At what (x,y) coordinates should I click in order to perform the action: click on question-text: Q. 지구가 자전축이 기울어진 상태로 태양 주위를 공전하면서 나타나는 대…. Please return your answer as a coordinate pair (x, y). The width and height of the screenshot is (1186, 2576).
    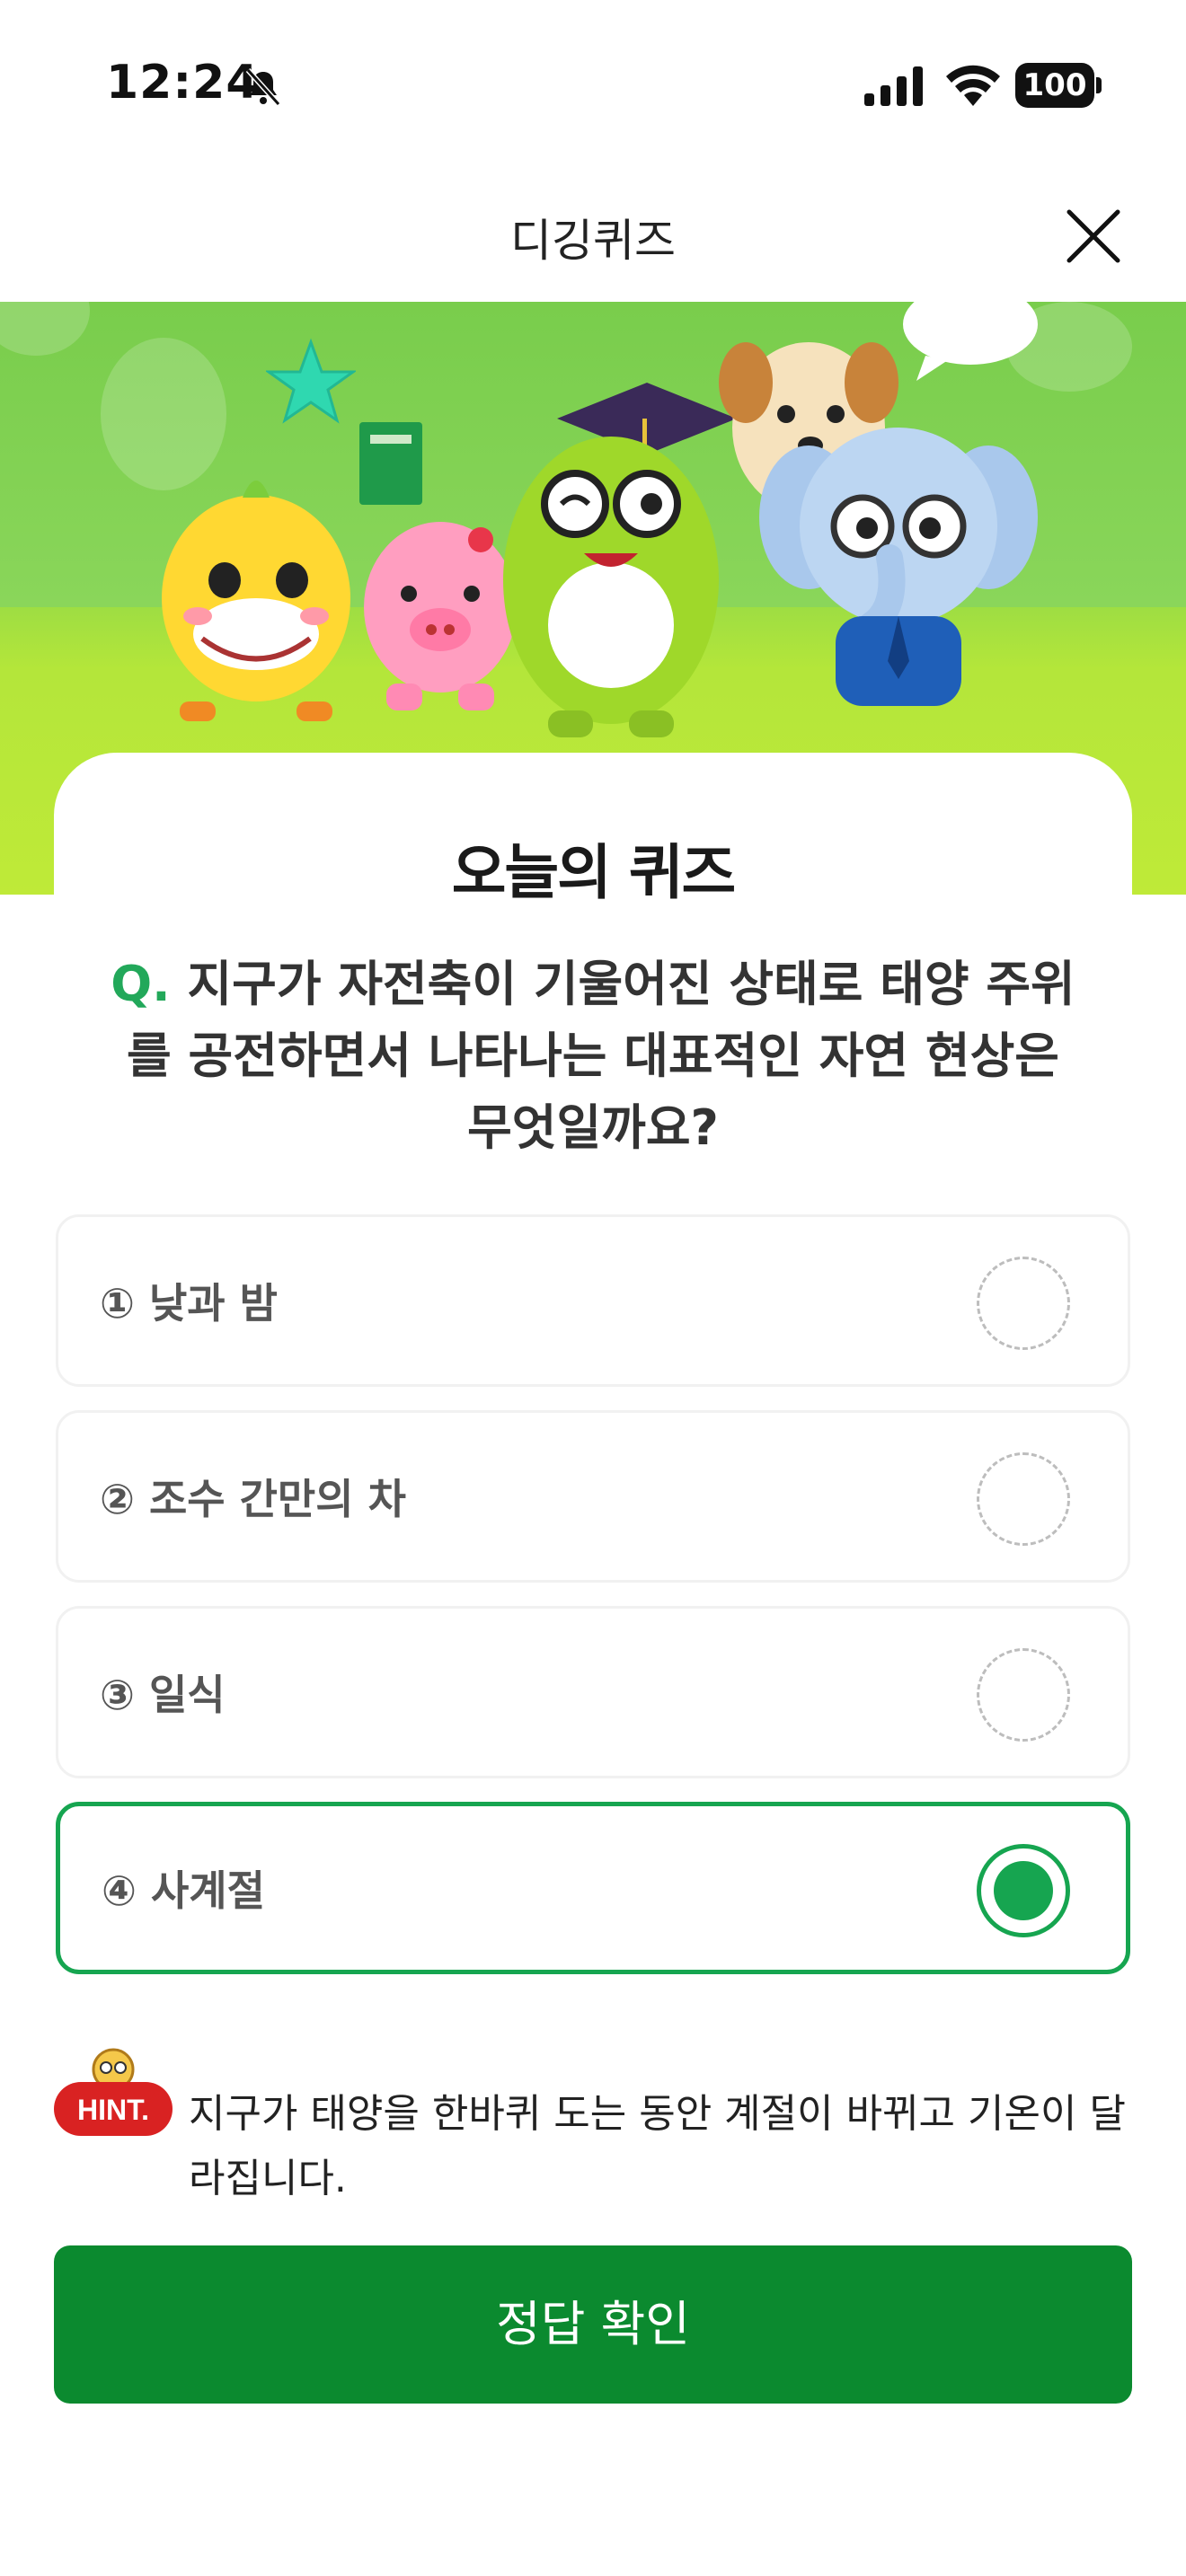
    Looking at the image, I should click on (593, 1056).